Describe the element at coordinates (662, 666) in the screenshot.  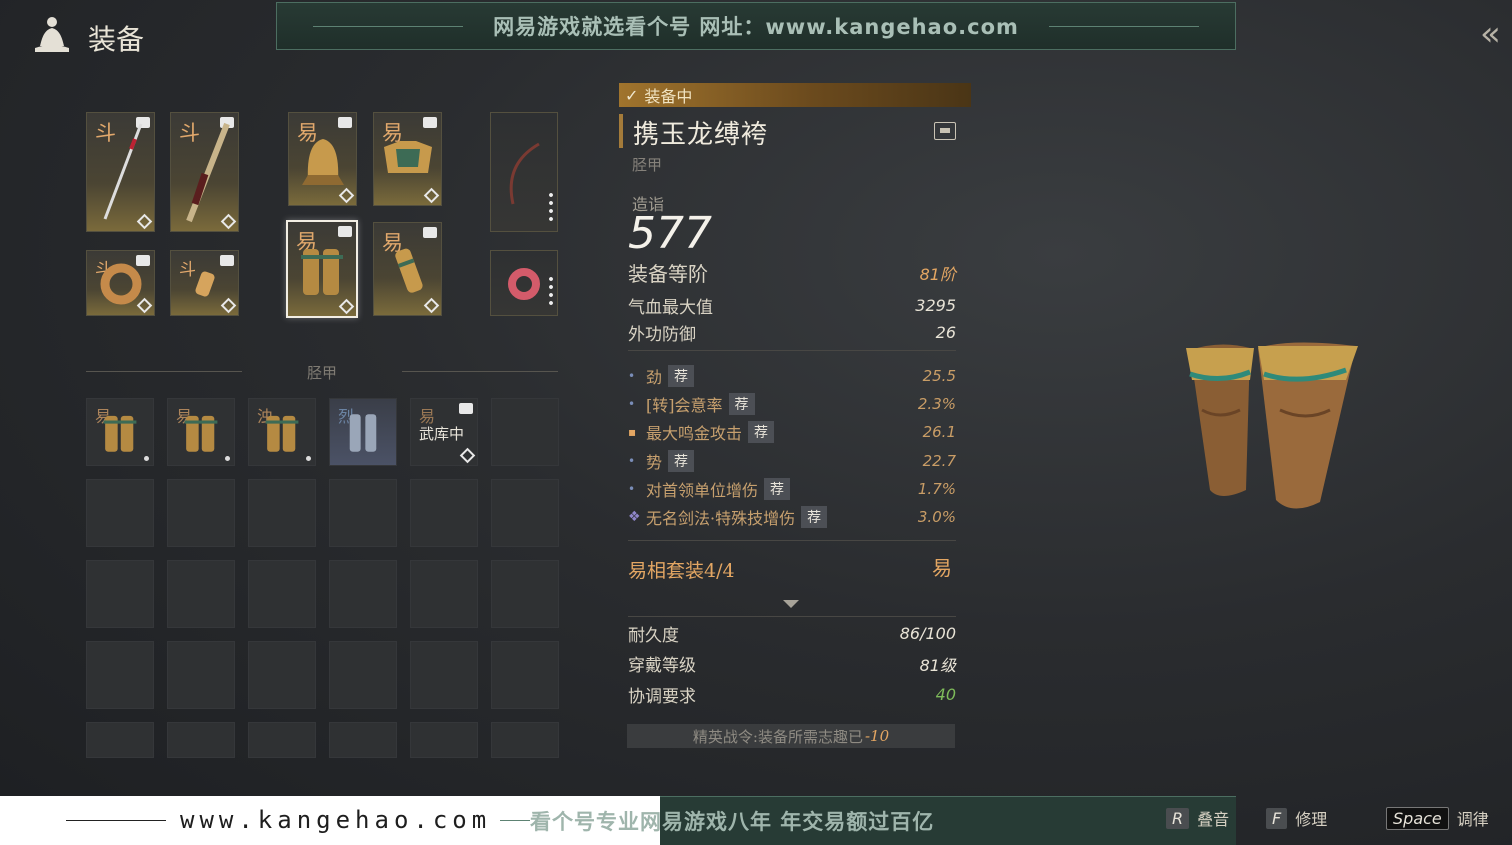
I see `wear-level-label: 穿戴等级` at that location.